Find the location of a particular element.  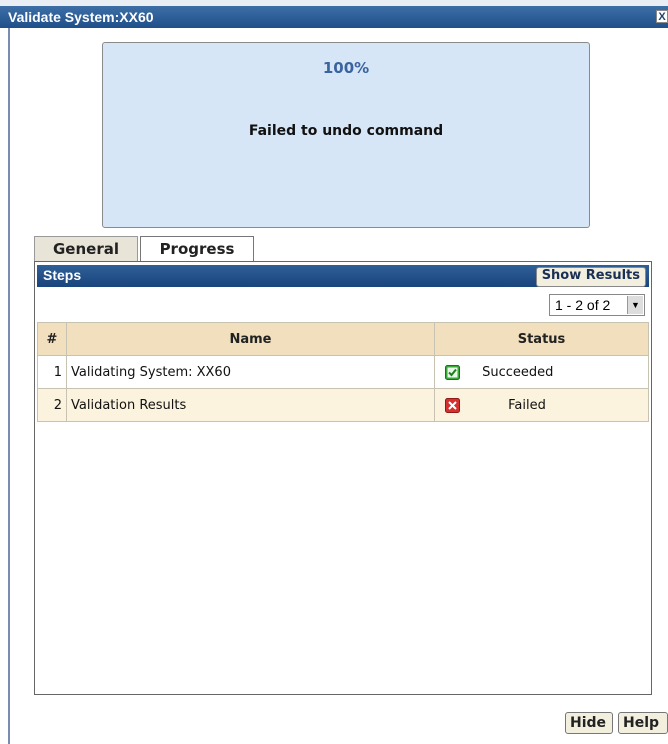

row-name: Validating System: XX60 is located at coordinates (250, 372).